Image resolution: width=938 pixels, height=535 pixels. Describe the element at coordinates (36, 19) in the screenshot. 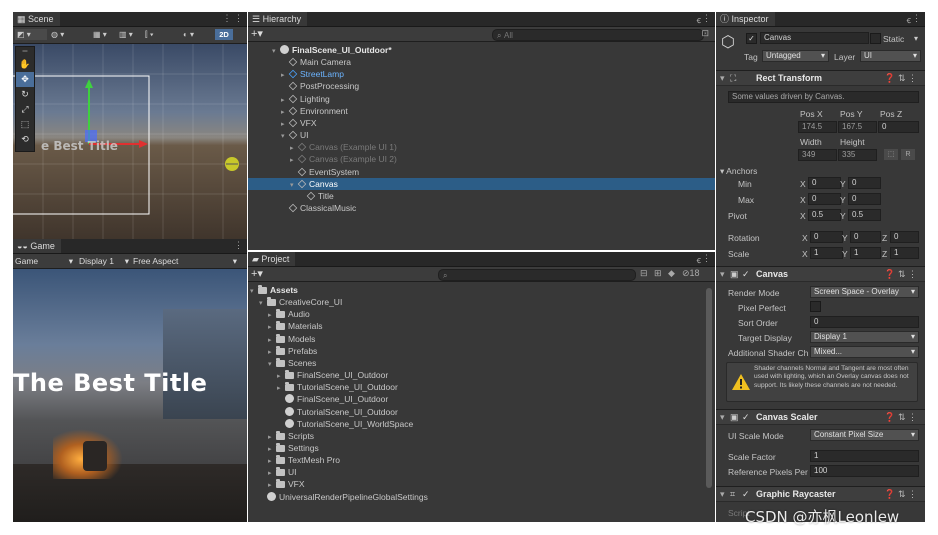

I see `tab-scene: ▦ Scene` at that location.